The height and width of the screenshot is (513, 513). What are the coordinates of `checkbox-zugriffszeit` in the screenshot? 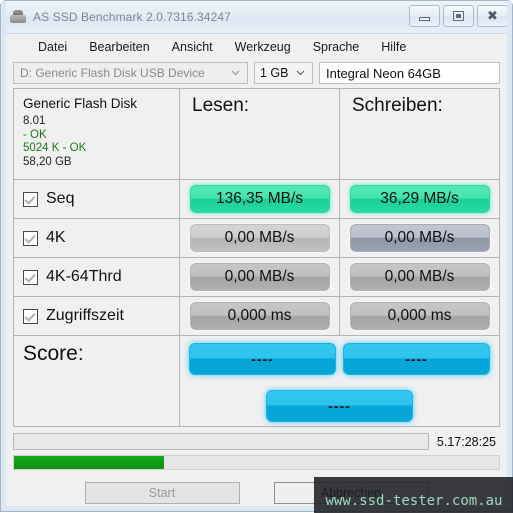 It's located at (30, 316).